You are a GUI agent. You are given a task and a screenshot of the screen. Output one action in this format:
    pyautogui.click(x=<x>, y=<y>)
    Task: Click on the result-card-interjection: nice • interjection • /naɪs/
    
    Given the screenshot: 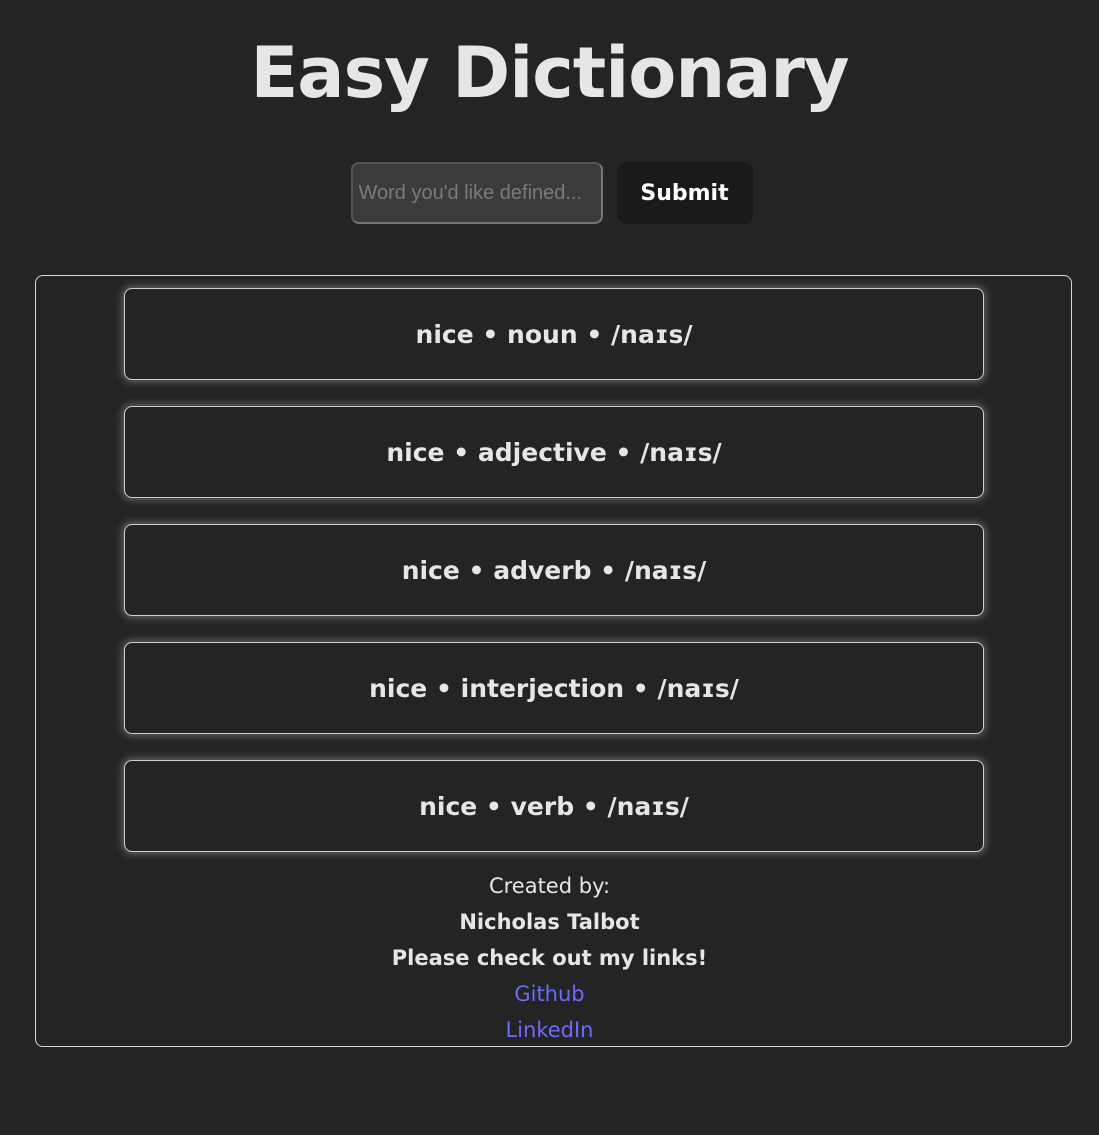 What is the action you would take?
    pyautogui.click(x=554, y=688)
    